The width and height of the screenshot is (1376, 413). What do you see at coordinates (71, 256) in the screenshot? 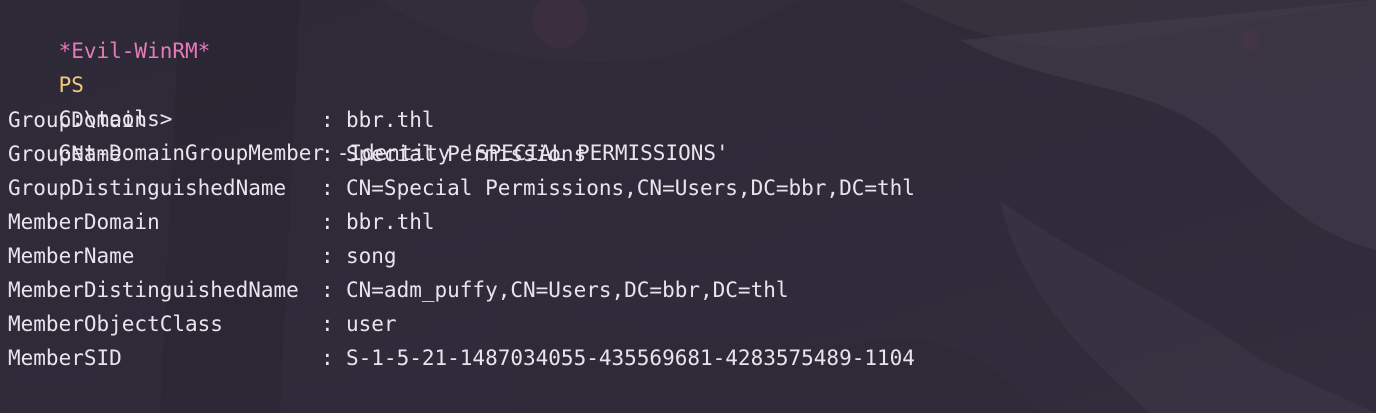
I see `output-key: MemberName` at bounding box center [71, 256].